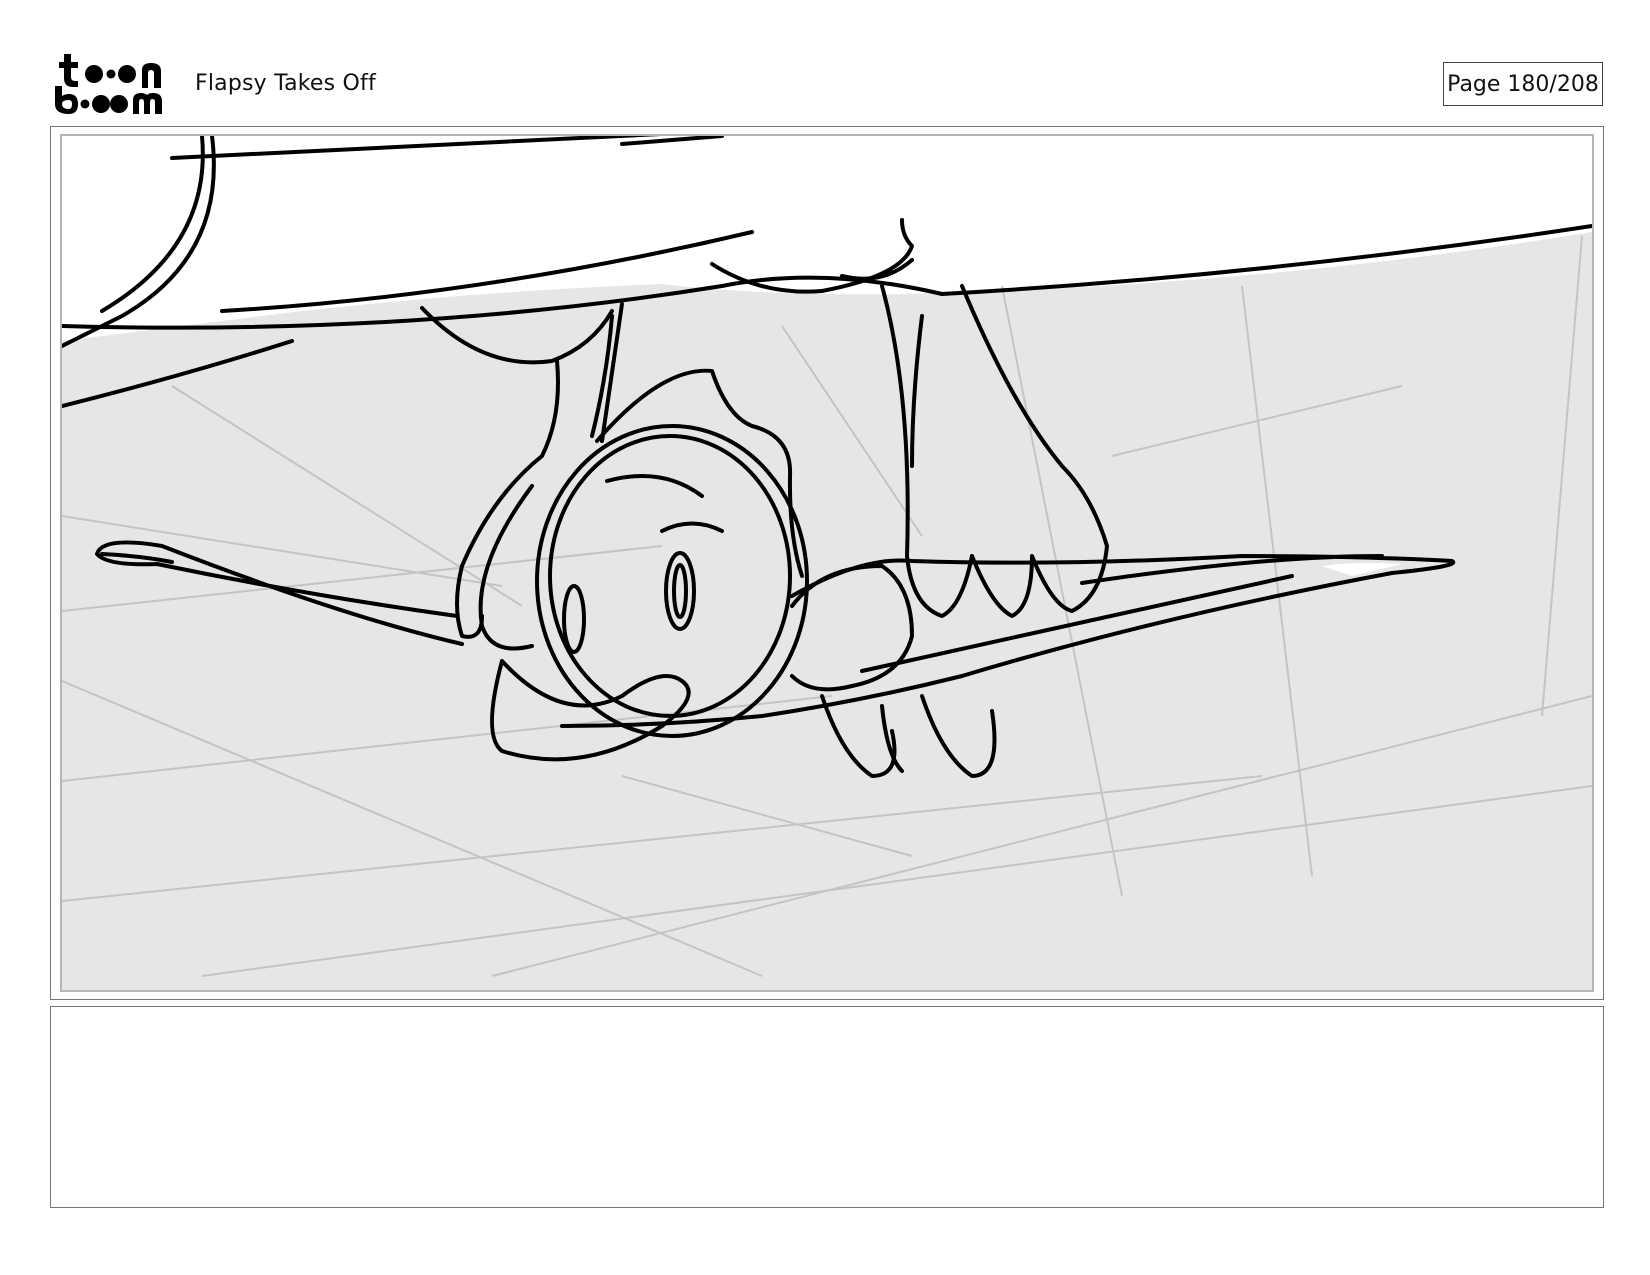 This screenshot has height=1275, width=1650. What do you see at coordinates (285, 83) in the screenshot?
I see `project-title: Flapsy Takes Off` at bounding box center [285, 83].